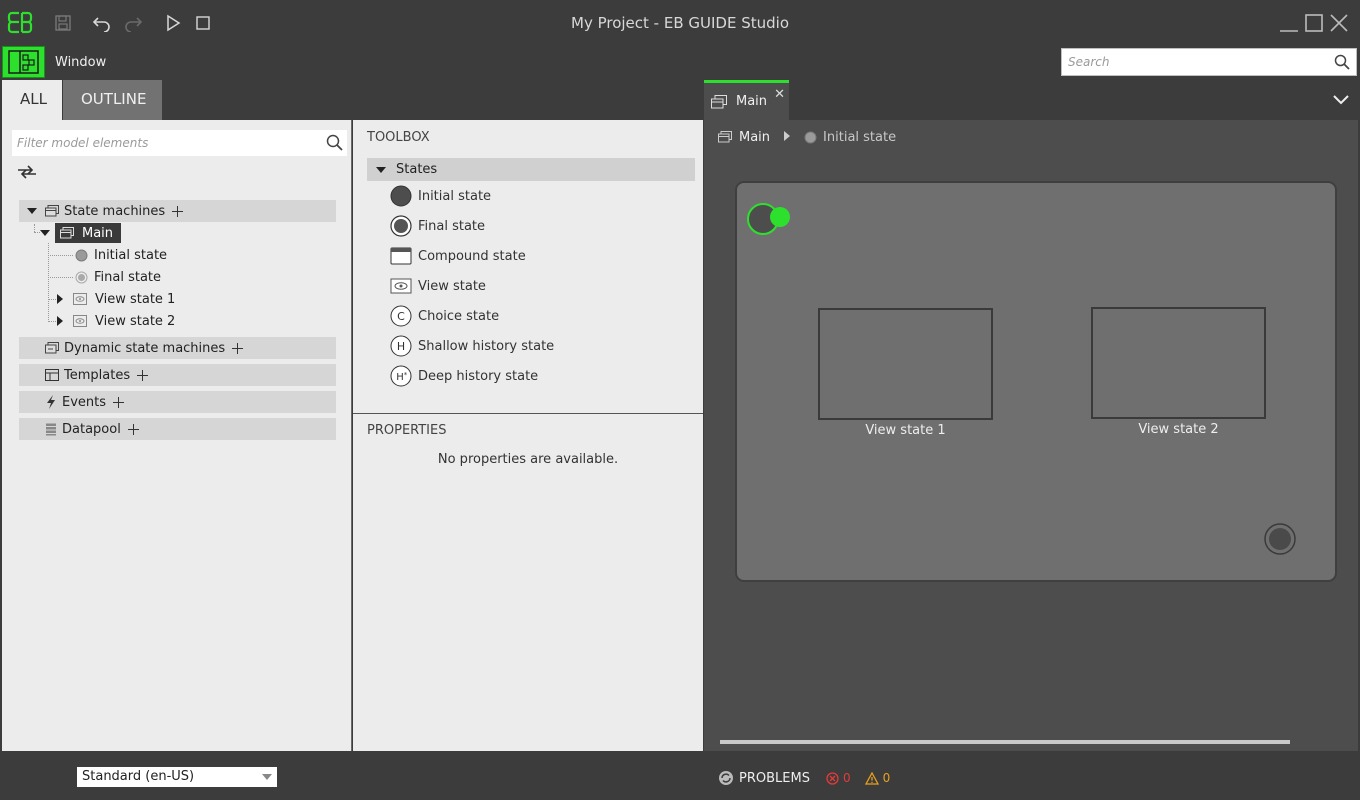 The height and width of the screenshot is (800, 1360). What do you see at coordinates (177, 375) in the screenshot?
I see `tree-category-templates: Templates` at bounding box center [177, 375].